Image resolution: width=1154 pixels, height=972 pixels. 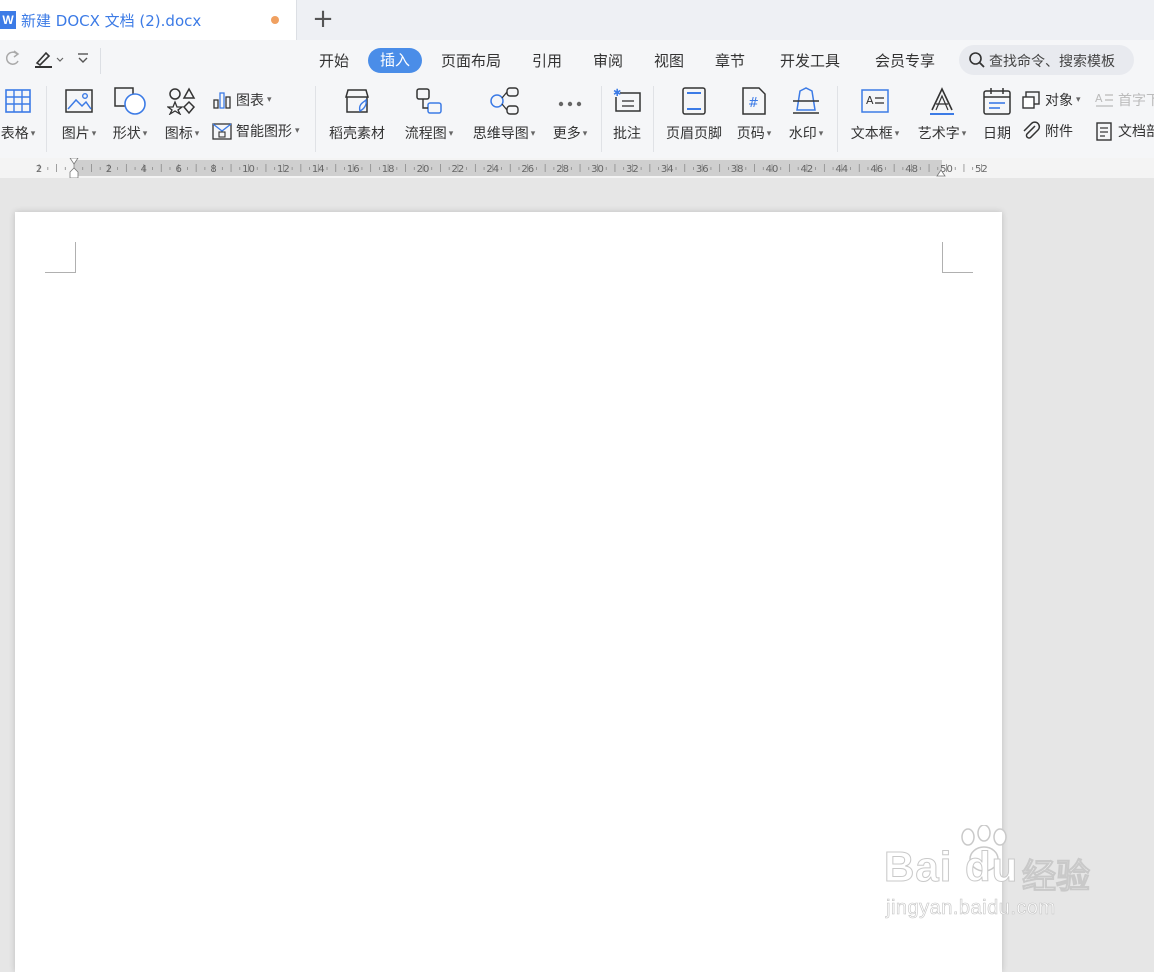 What do you see at coordinates (1104, 99) in the screenshot?
I see `dropcap-icon: A` at bounding box center [1104, 99].